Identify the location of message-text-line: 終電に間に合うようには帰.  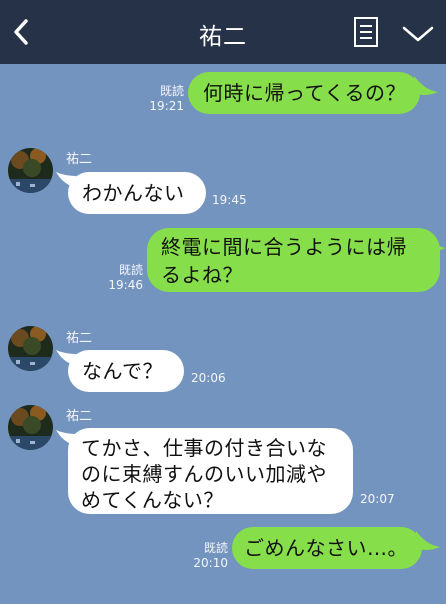
(284, 247).